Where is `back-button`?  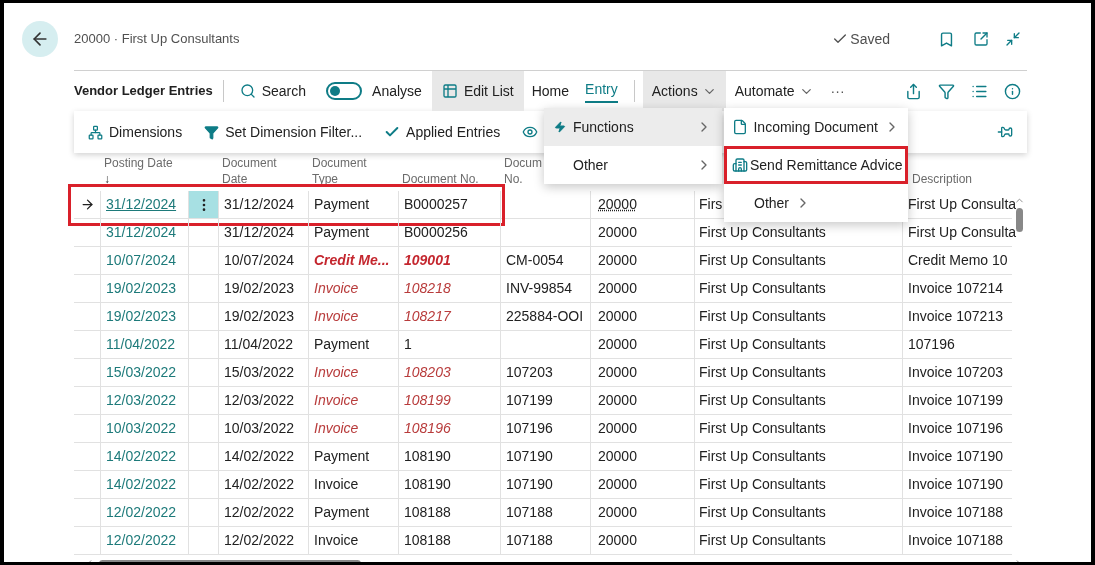
back-button is located at coordinates (40, 39).